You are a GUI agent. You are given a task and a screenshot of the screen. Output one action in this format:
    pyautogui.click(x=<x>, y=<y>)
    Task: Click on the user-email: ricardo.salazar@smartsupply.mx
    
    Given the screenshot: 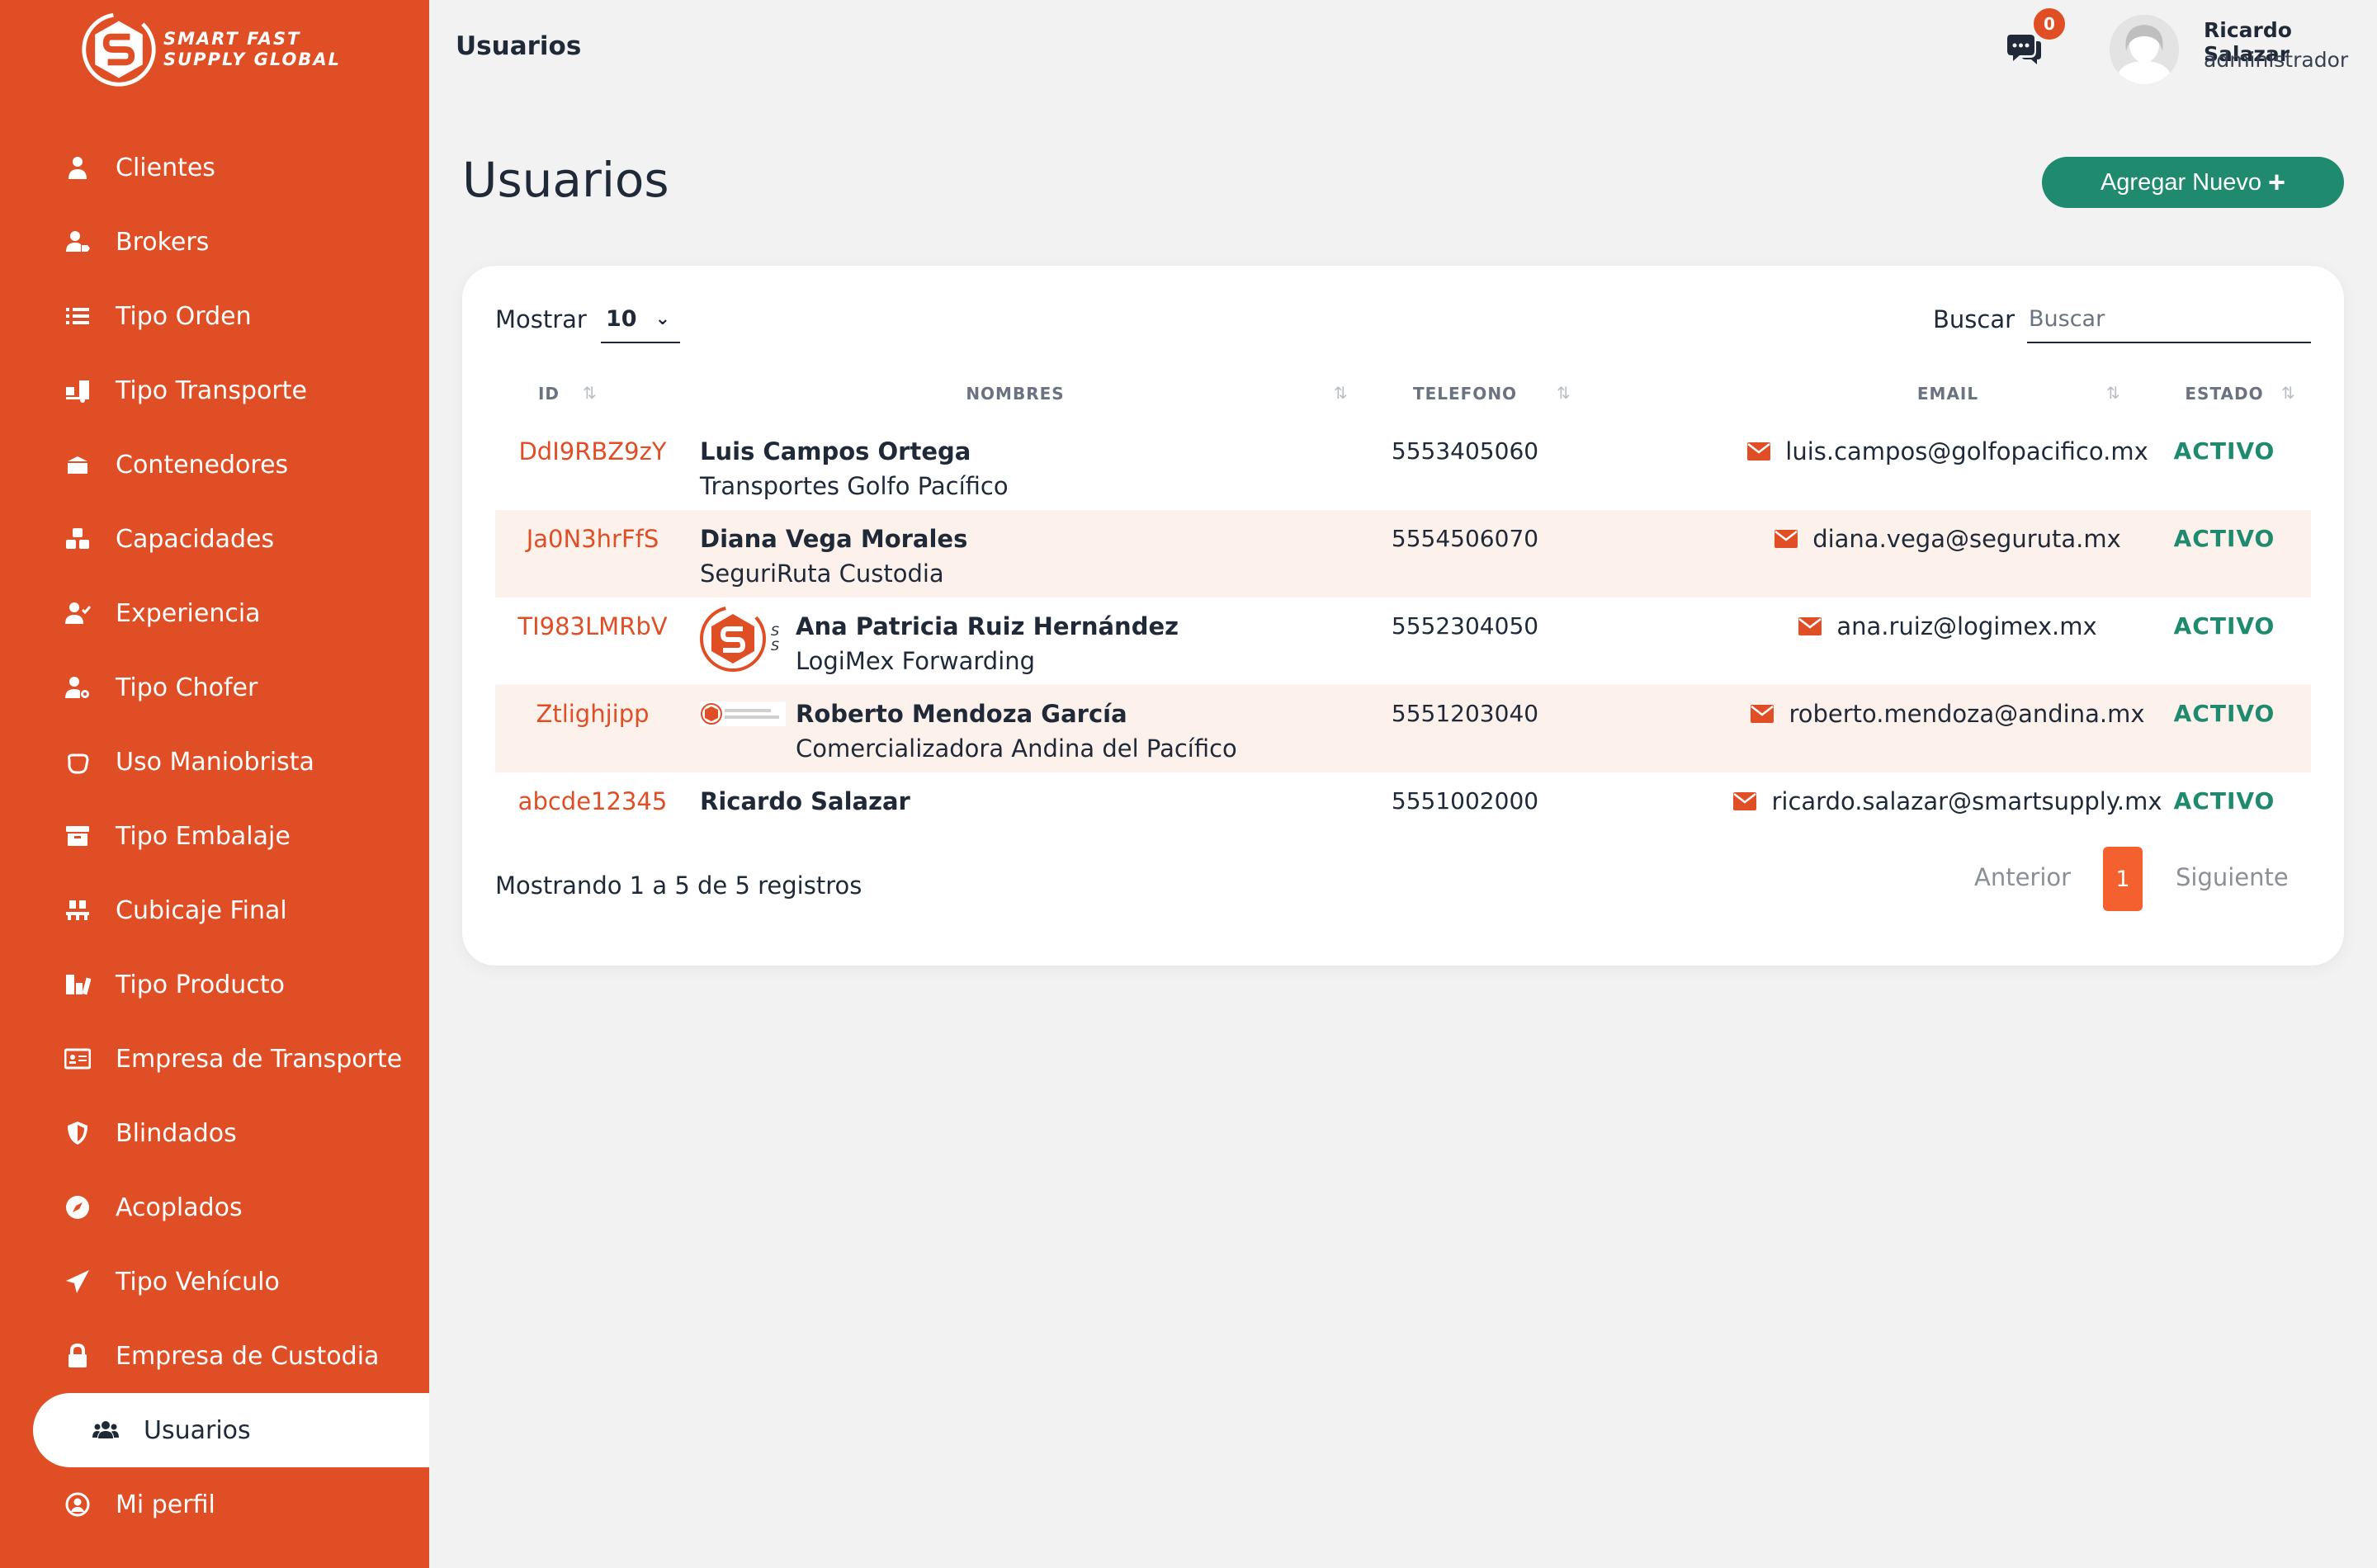 What is the action you would take?
    pyautogui.click(x=1966, y=801)
    